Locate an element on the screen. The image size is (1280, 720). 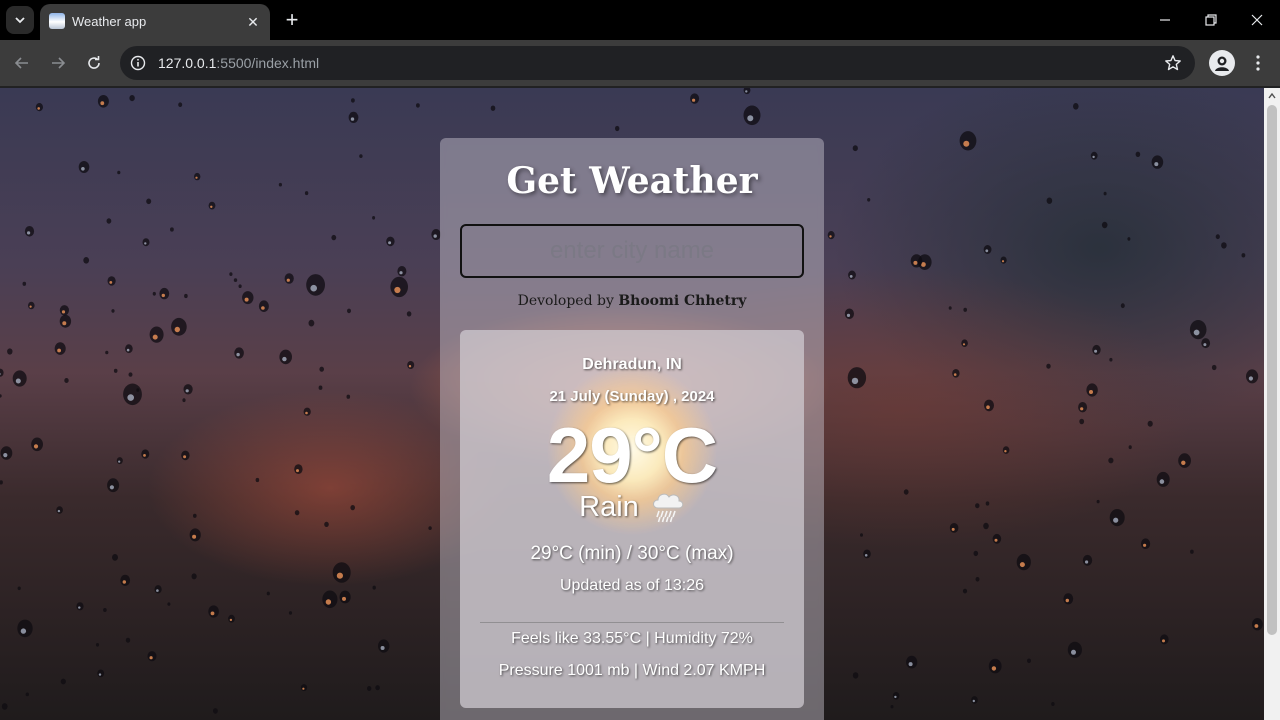
minimize-icon is located at coordinates (1165, 20).